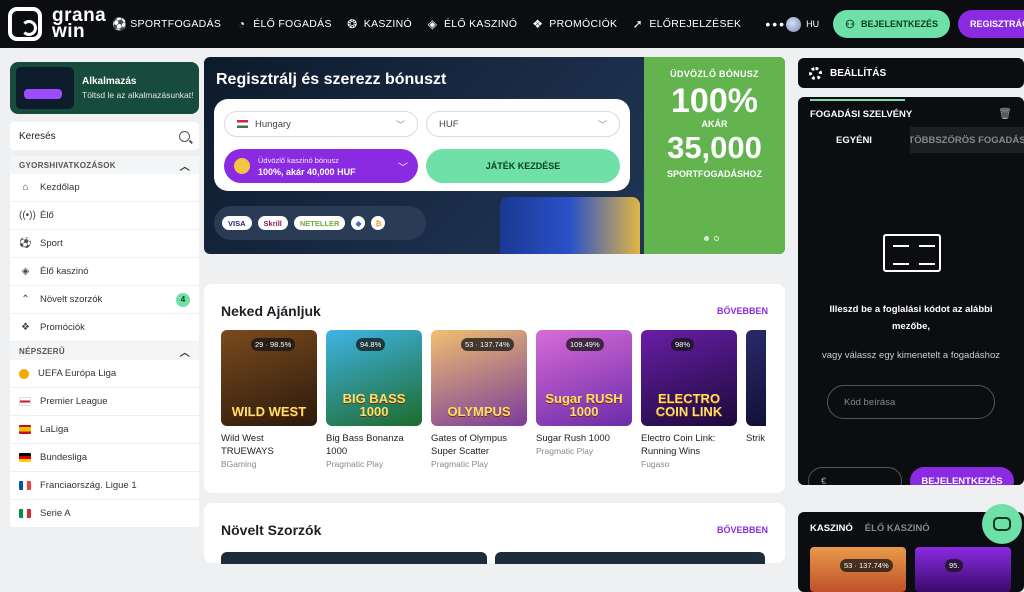 Image resolution: width=1024 pixels, height=592 pixels. Describe the element at coordinates (104, 402) in the screenshot. I see `sidebar-item-premier-league: Premier League` at that location.